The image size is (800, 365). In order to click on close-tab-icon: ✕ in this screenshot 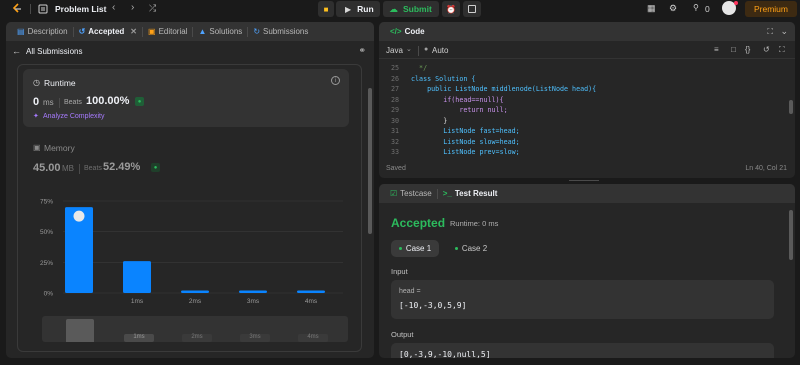, I will do `click(133, 31)`.